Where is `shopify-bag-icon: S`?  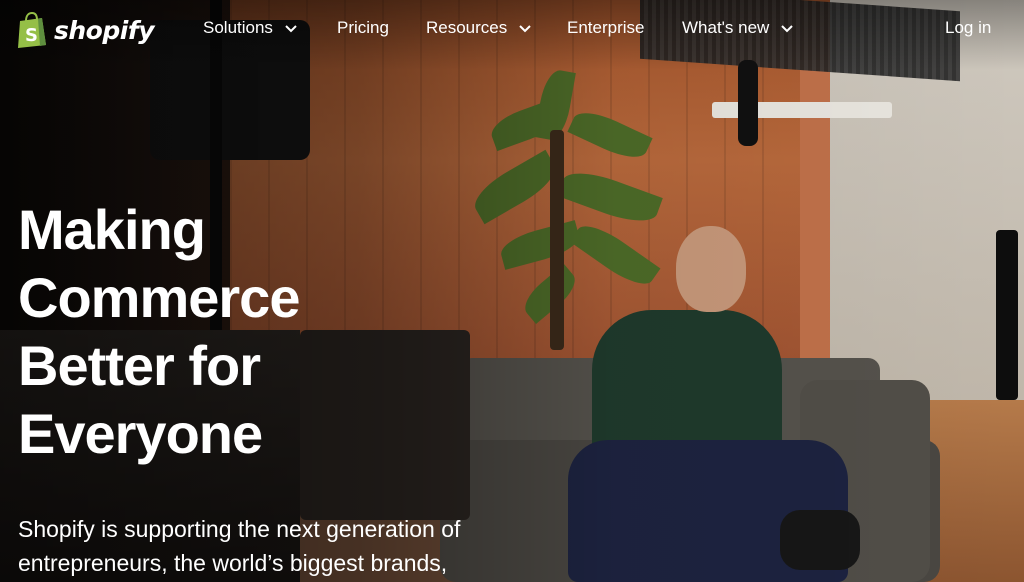 shopify-bag-icon: S is located at coordinates (32, 29).